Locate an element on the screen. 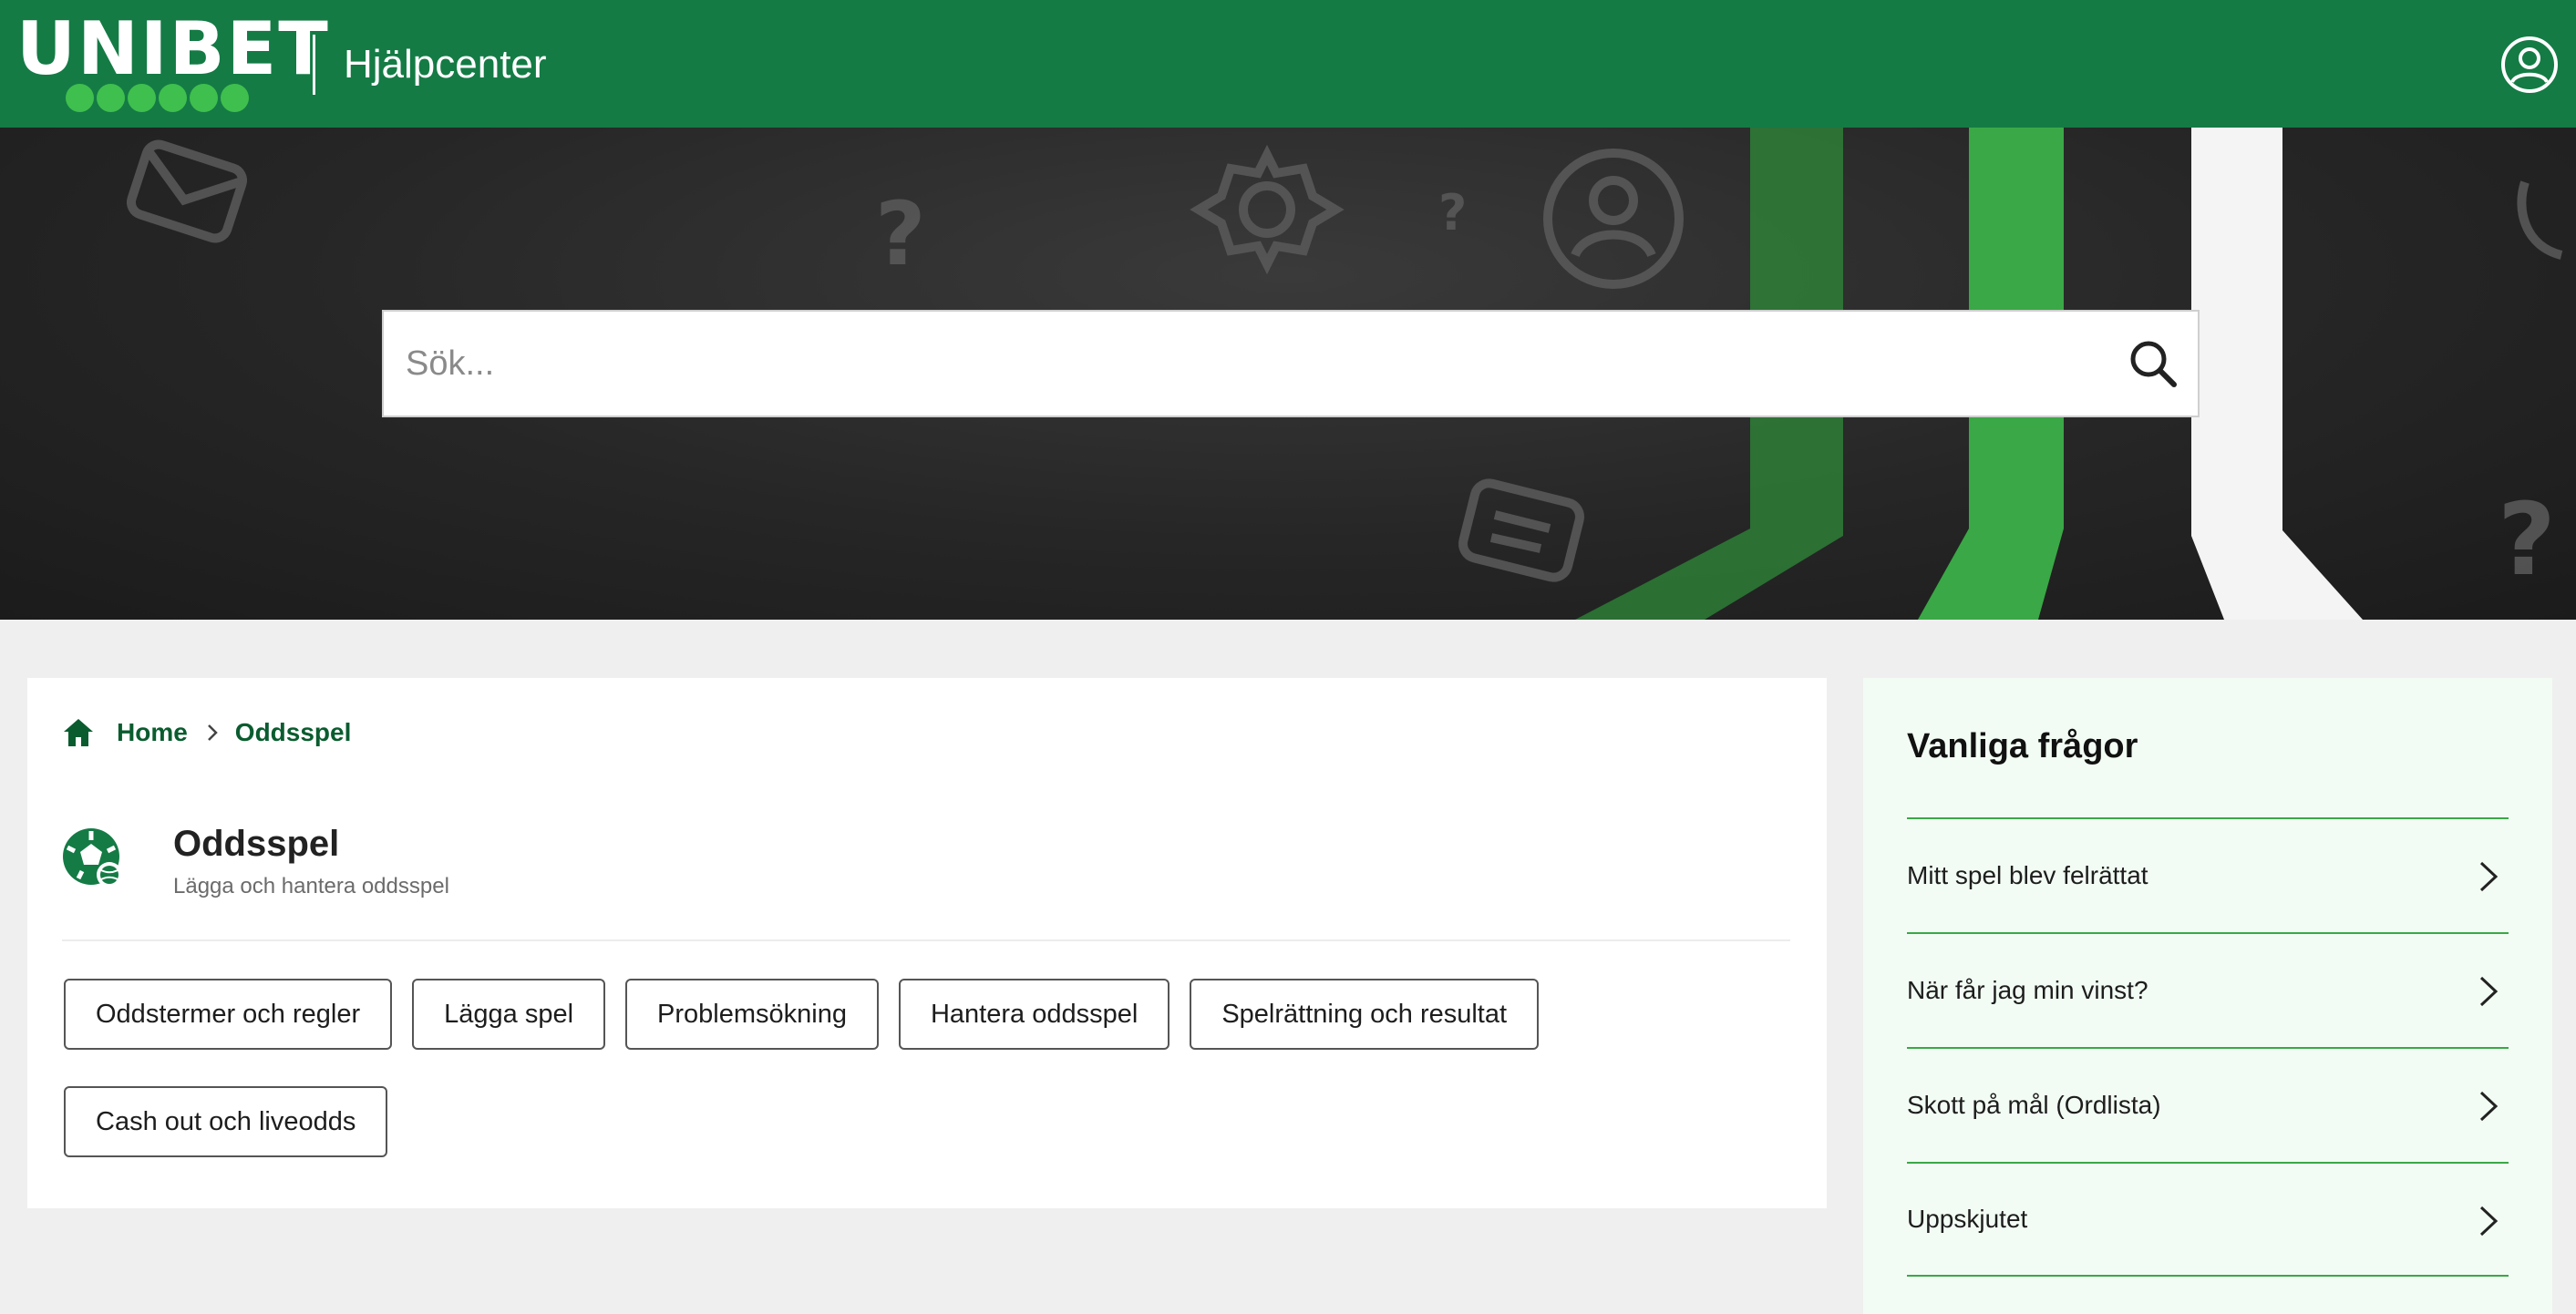 The image size is (2576, 1314). topic-lagga-spel: Lägga spel is located at coordinates (509, 1015).